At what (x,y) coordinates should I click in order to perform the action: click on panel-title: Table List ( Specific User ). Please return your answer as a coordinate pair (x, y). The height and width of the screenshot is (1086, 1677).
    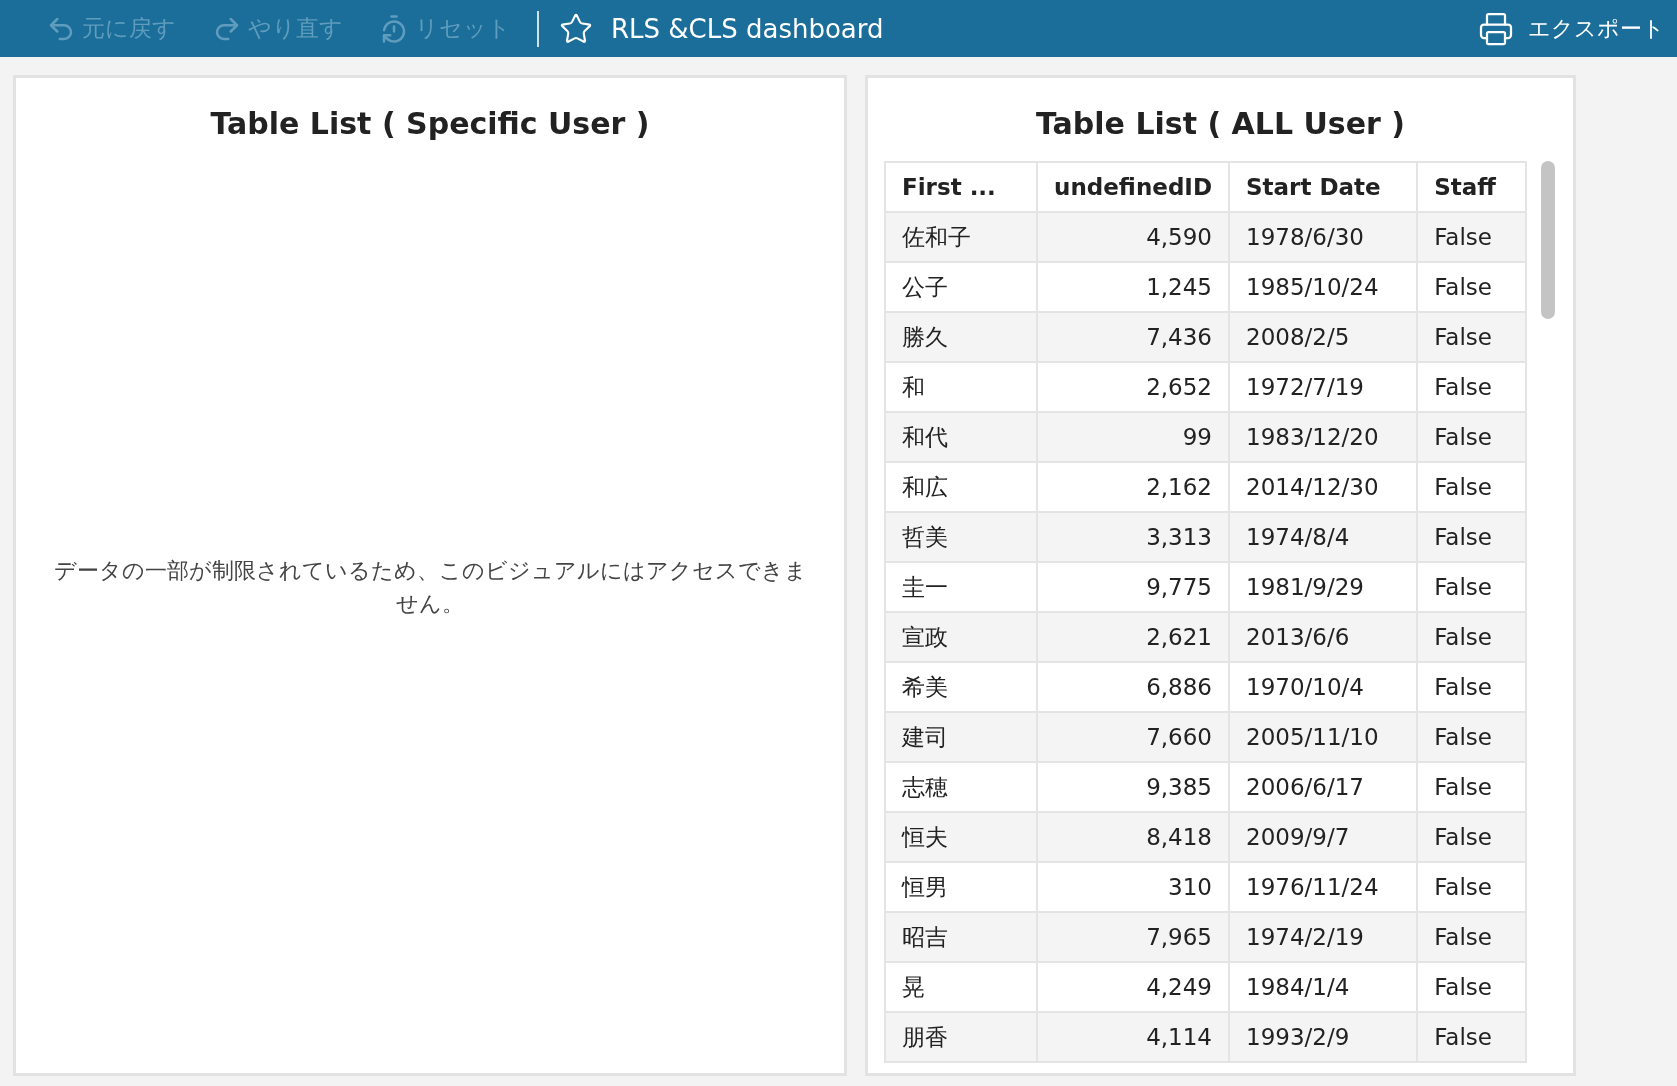
    Looking at the image, I should click on (430, 124).